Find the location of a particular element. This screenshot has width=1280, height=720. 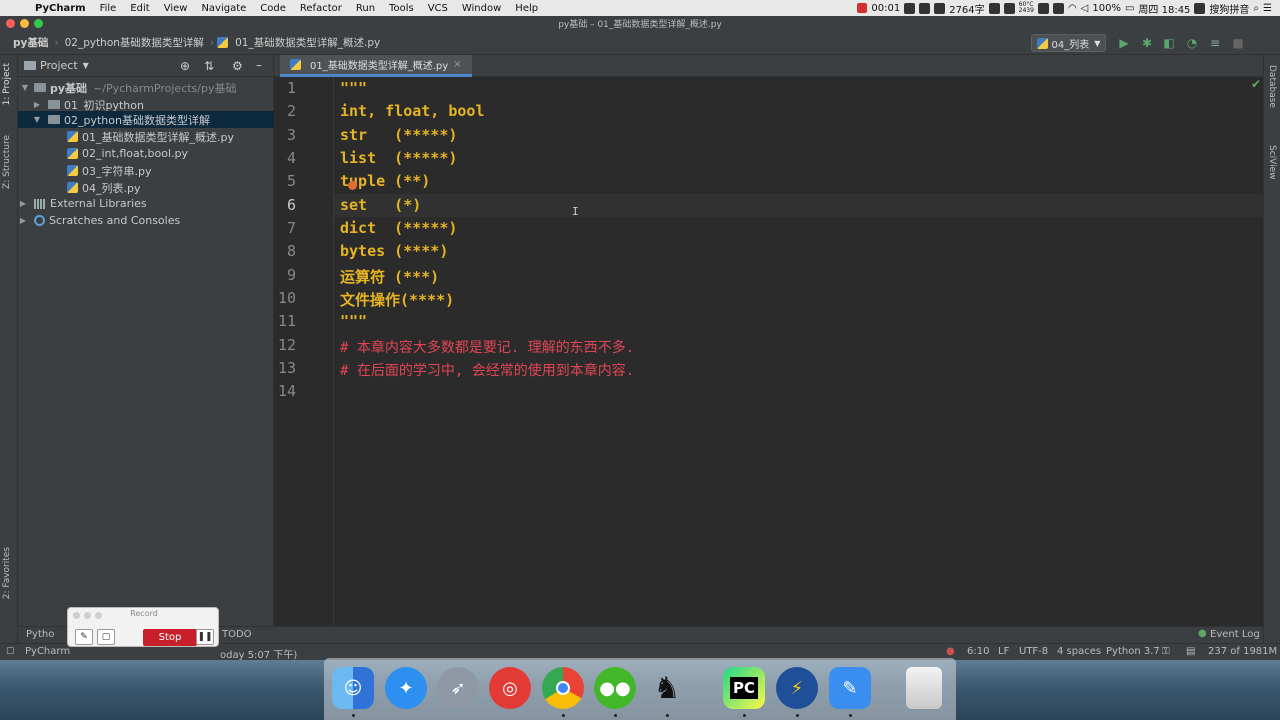

editor-tab-active: 01_基础数据类型详解_概述.py × is located at coordinates (376, 66).